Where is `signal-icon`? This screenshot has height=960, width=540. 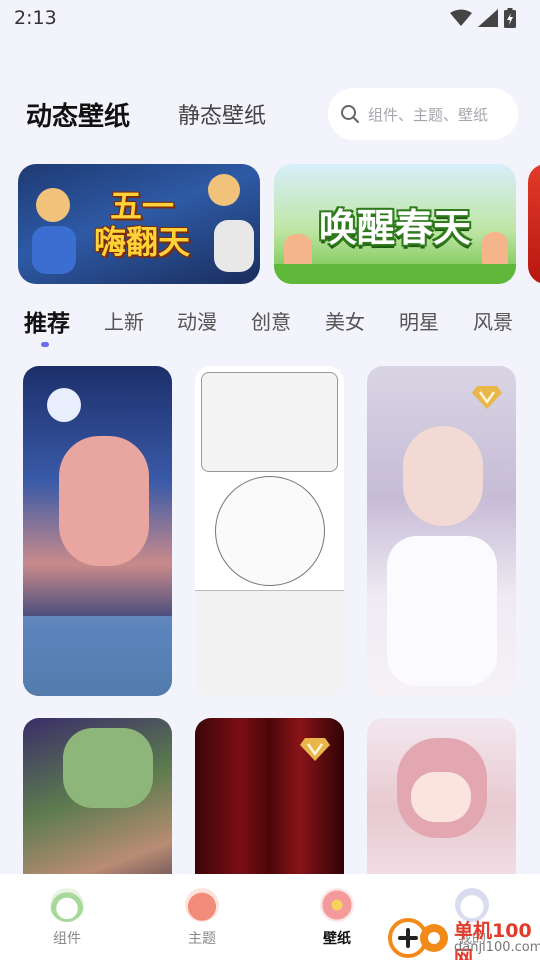
signal-icon is located at coordinates (488, 18).